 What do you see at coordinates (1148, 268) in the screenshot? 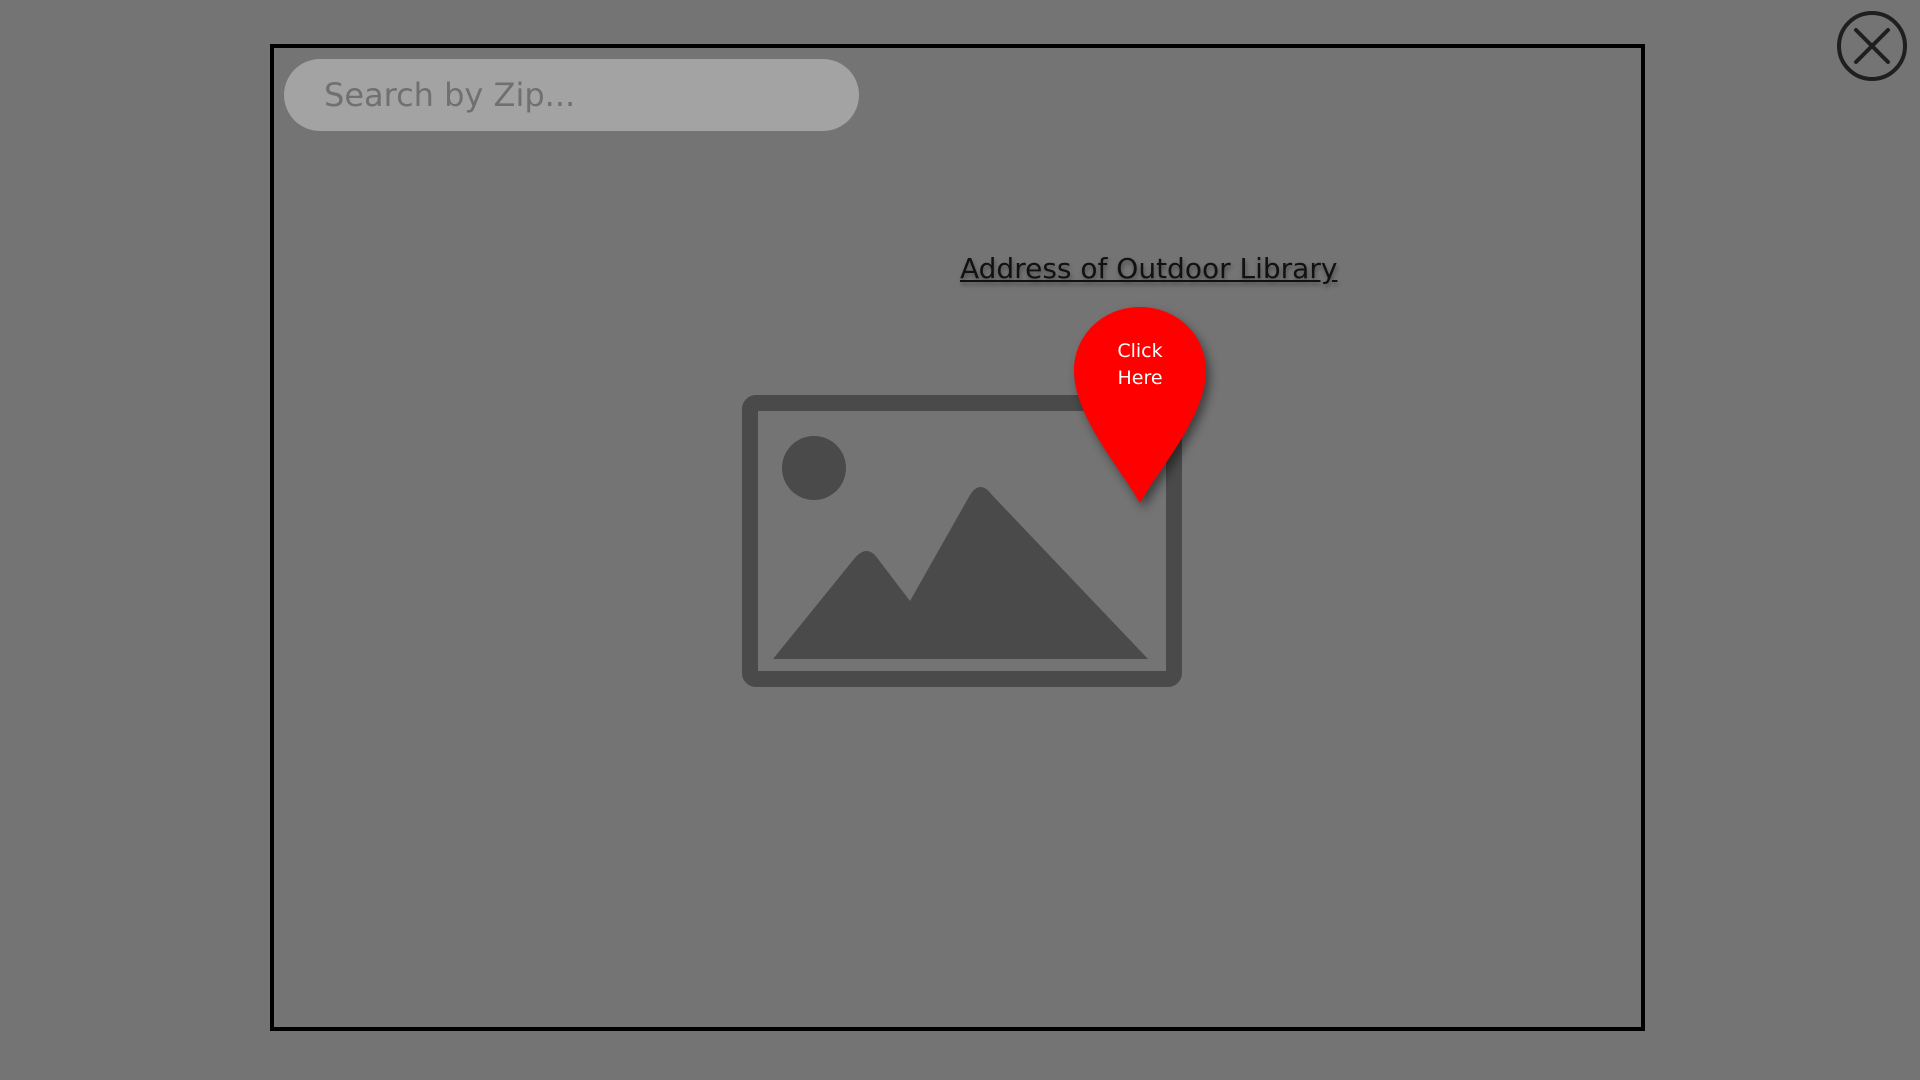
I see `outdoor-library-address-link: Address of Outdoor Library` at bounding box center [1148, 268].